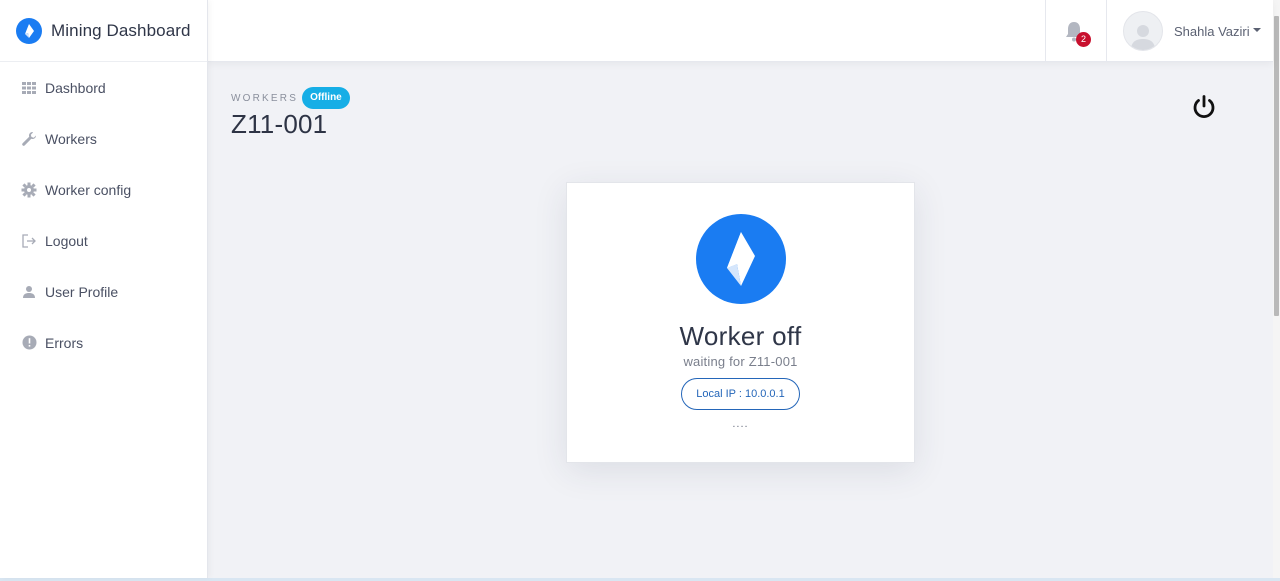 The height and width of the screenshot is (581, 1280). I want to click on sidebar-item-workers: Workers, so click(103, 138).